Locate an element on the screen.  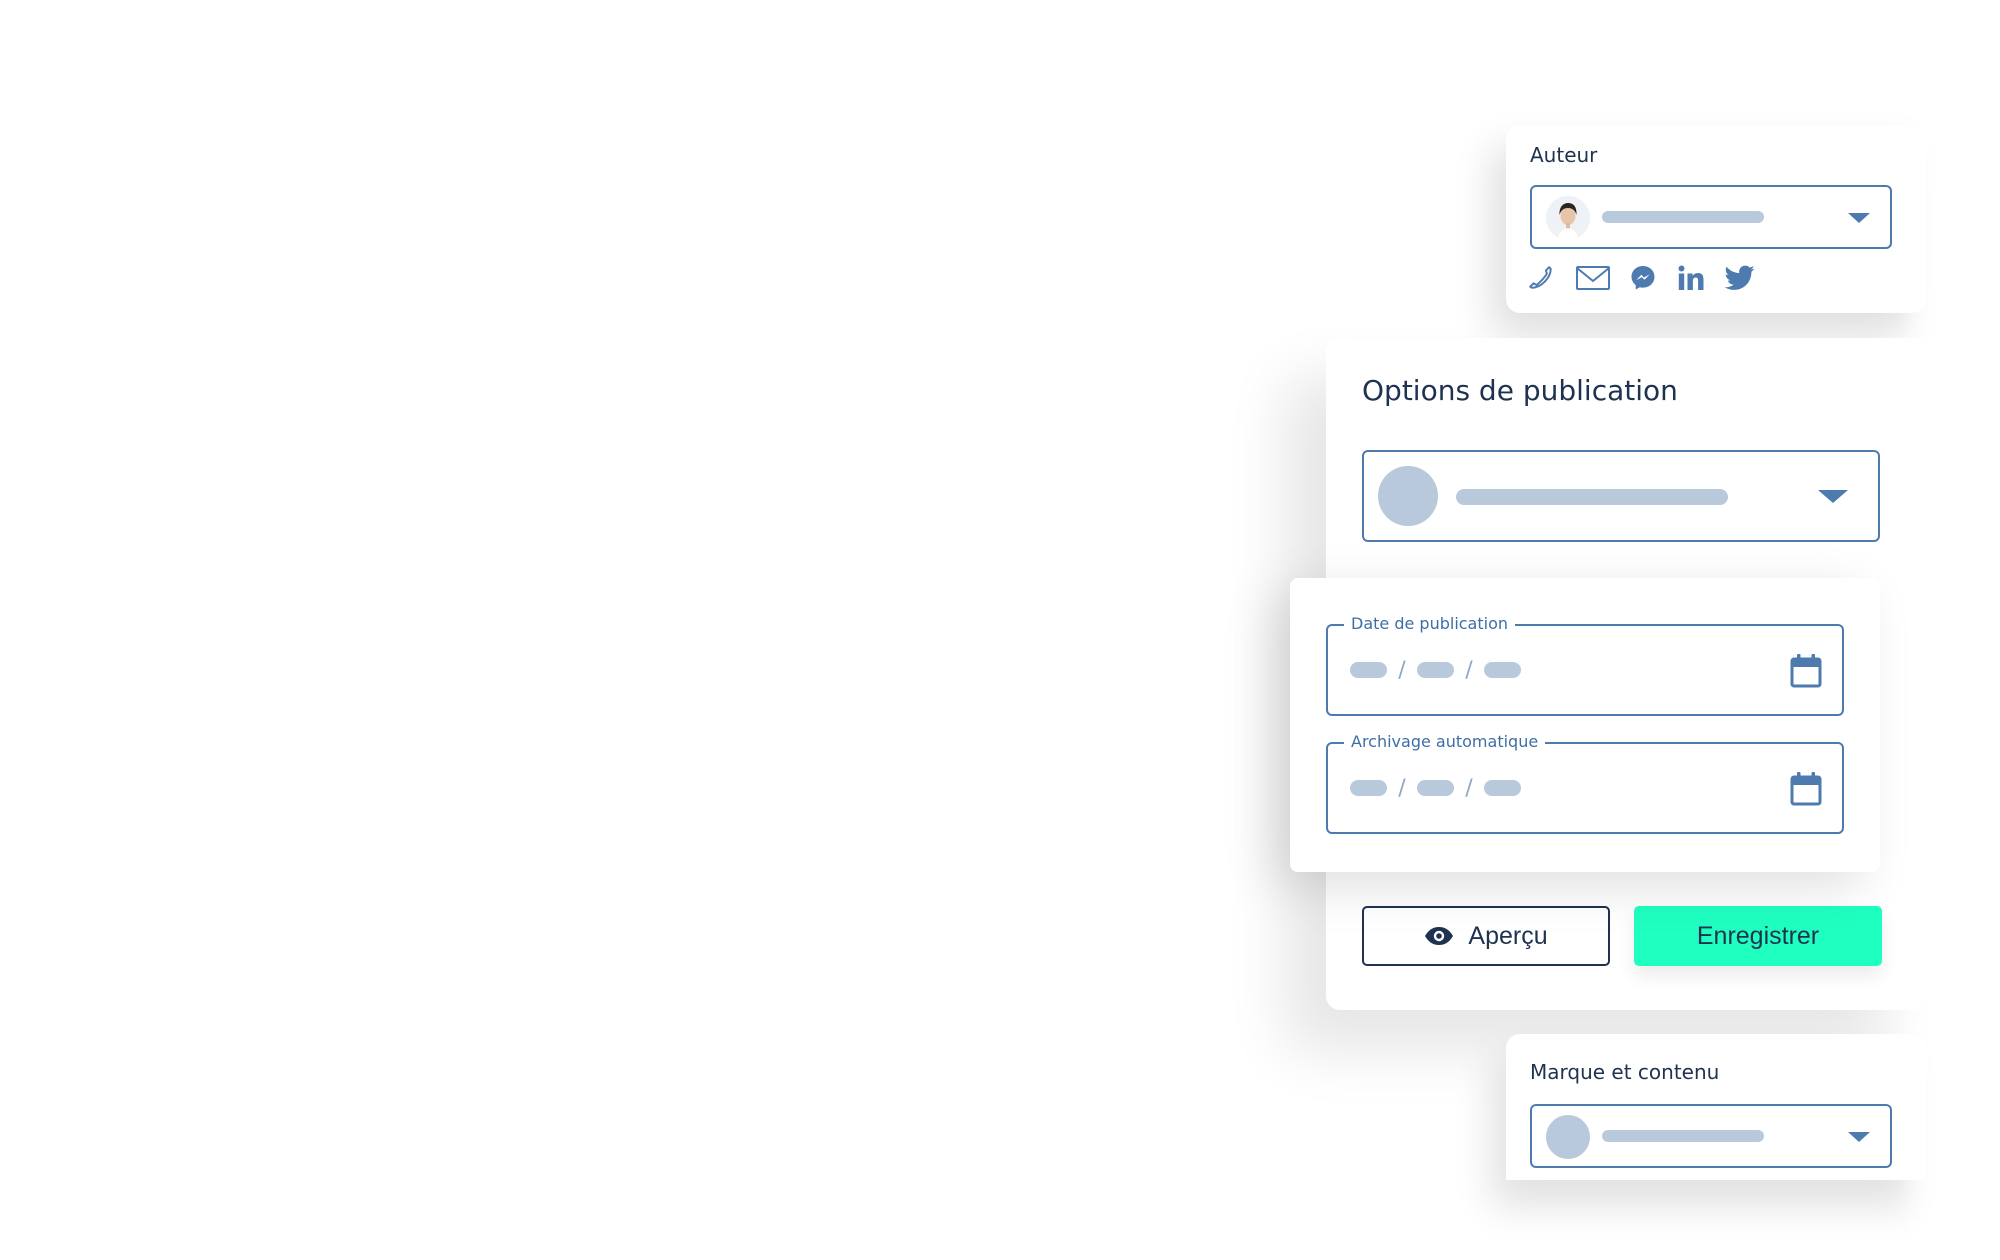
publication-channel-select is located at coordinates (1621, 496).